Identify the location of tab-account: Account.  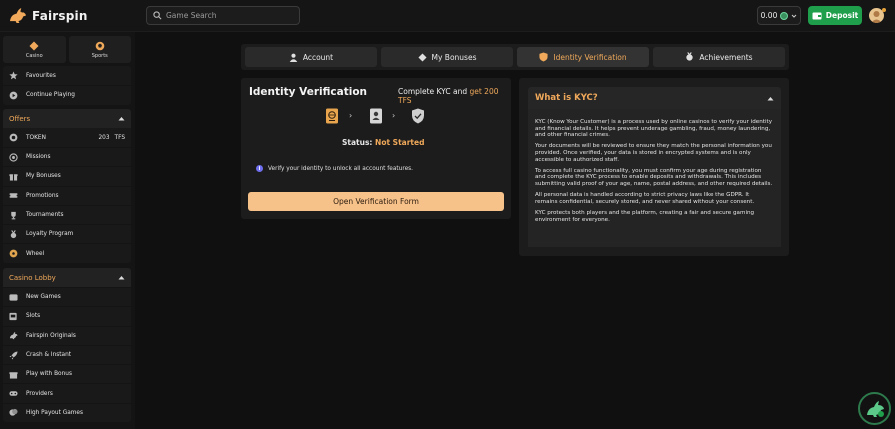
(311, 57).